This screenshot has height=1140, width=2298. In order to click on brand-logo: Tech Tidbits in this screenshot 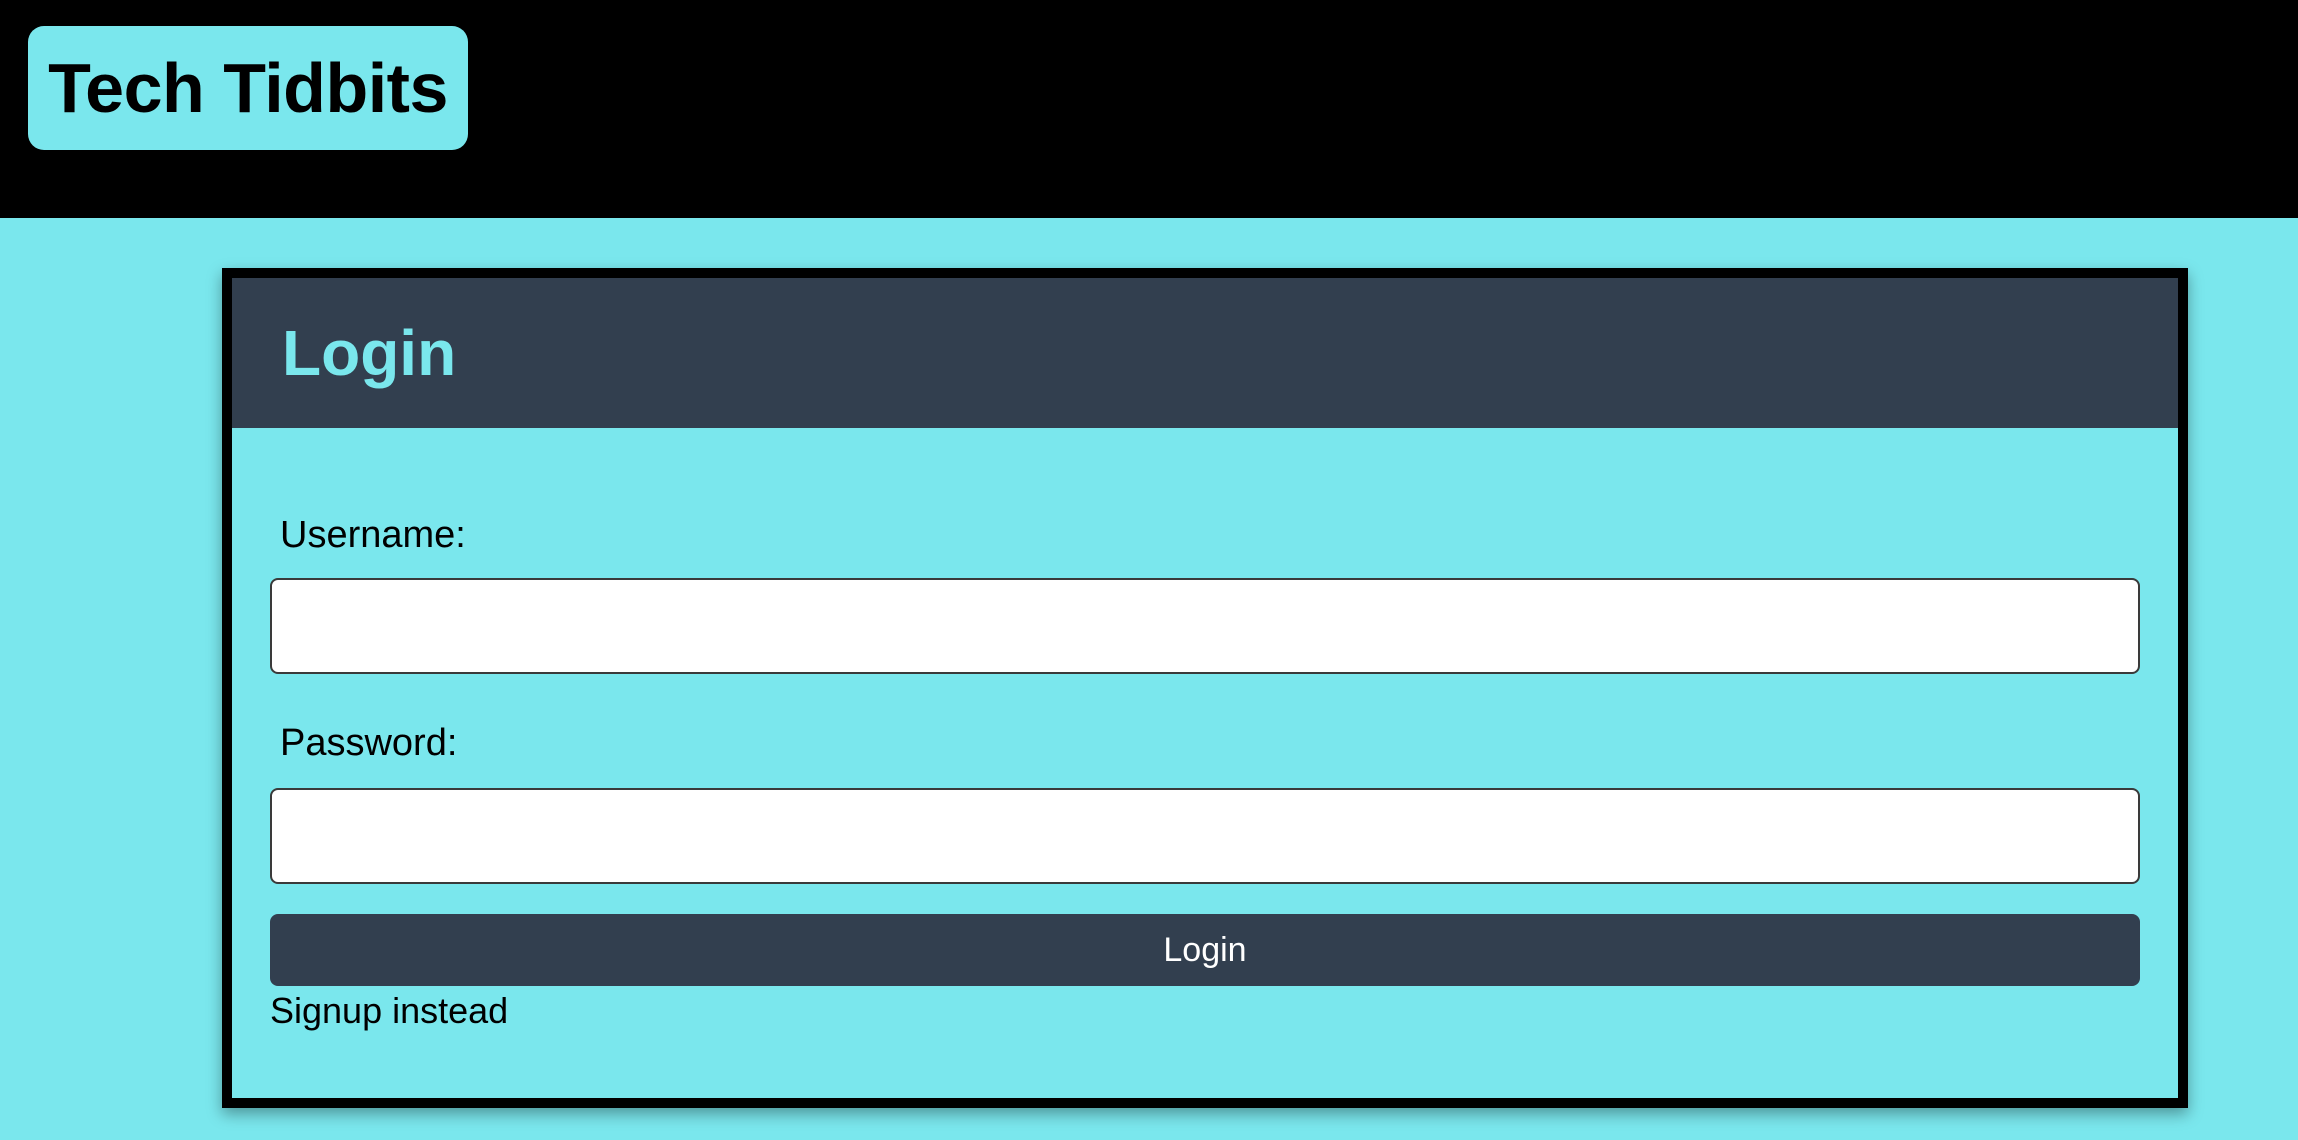, I will do `click(248, 88)`.